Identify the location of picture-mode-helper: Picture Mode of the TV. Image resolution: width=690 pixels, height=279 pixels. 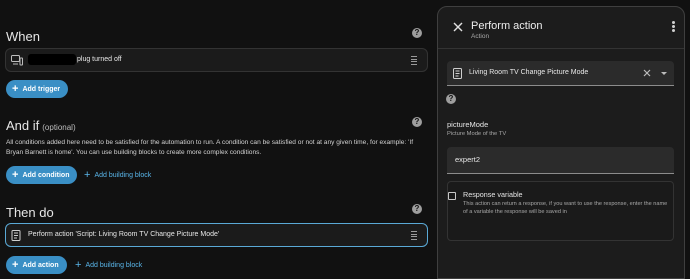
(477, 134).